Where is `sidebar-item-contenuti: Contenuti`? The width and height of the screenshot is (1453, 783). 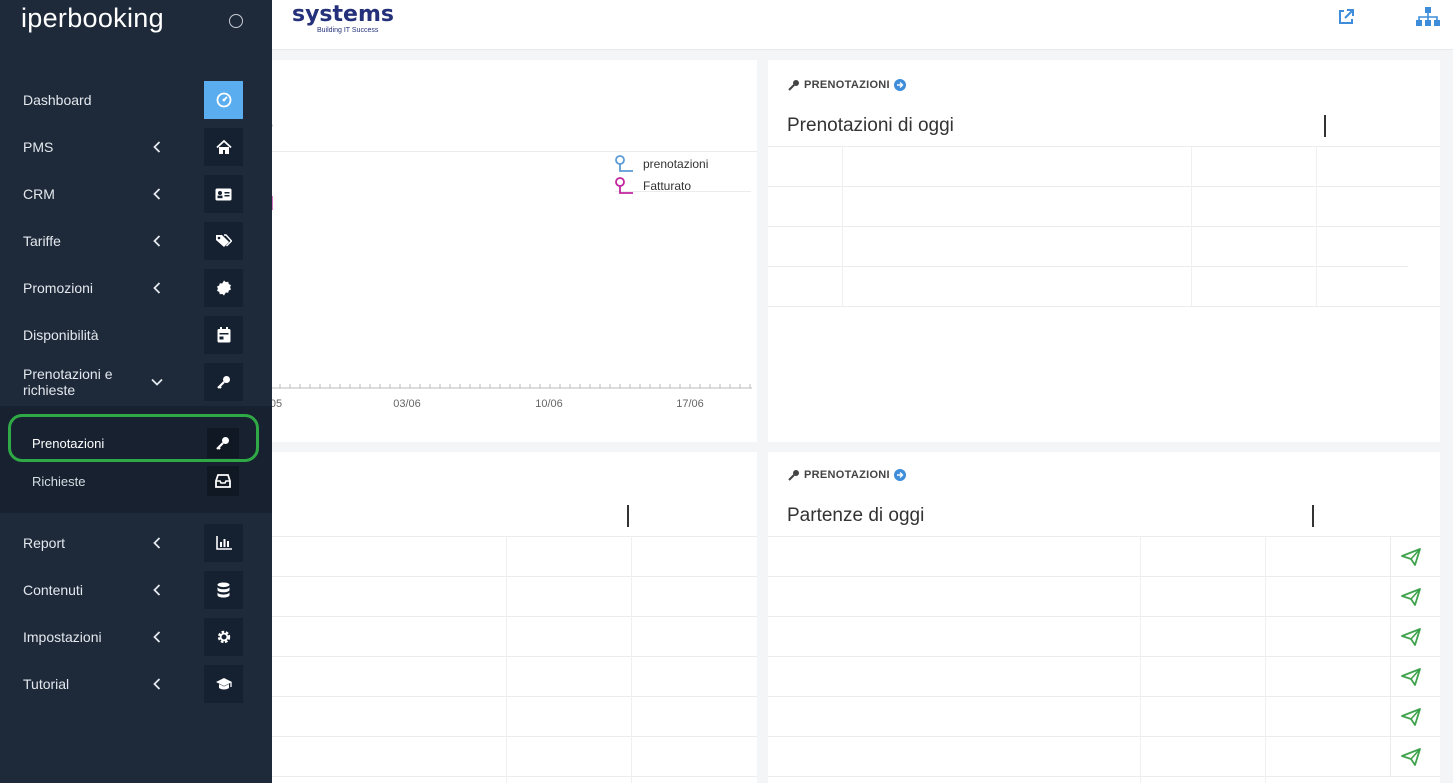 sidebar-item-contenuti: Contenuti is located at coordinates (136, 590).